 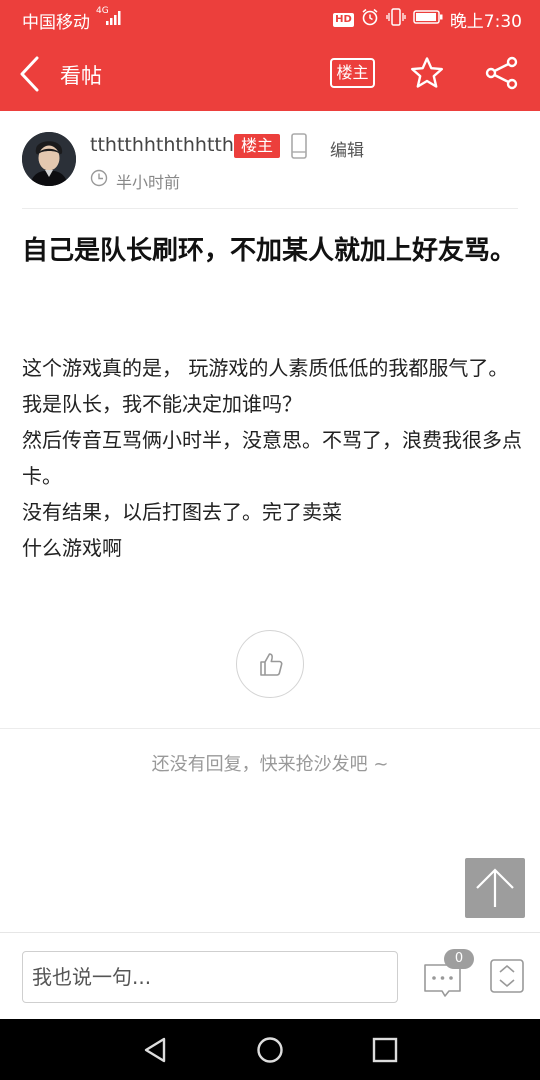 What do you see at coordinates (81, 76) in the screenshot?
I see `page-title: 看帖` at bounding box center [81, 76].